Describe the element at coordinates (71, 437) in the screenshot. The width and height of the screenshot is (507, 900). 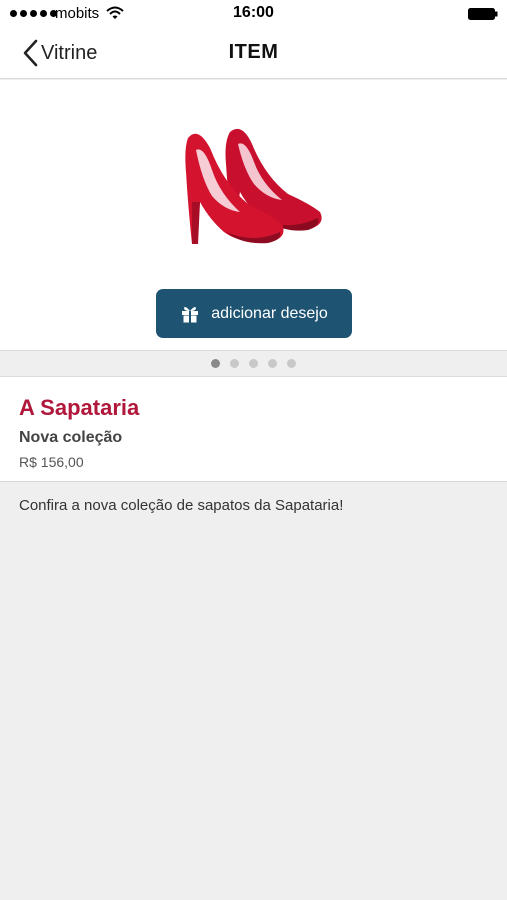
I see `product-collection: Nova coleção` at that location.